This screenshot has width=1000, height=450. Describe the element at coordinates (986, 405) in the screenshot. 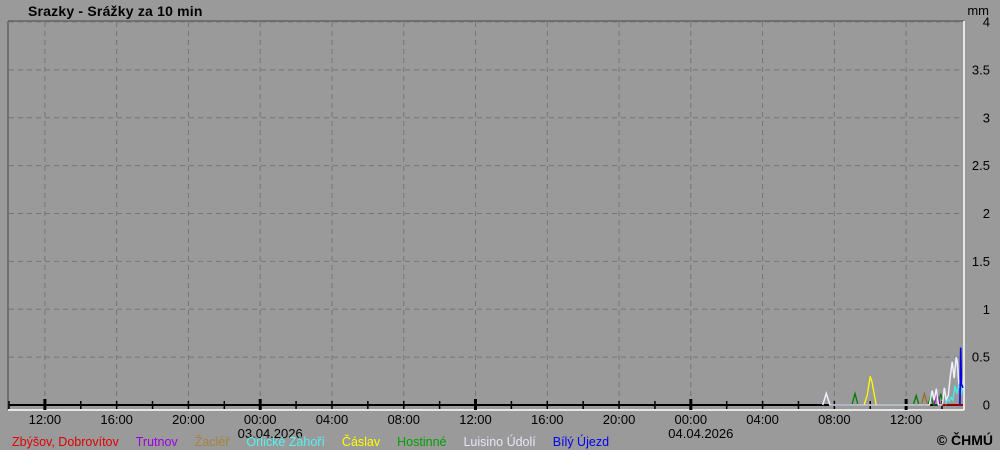

I see `y-tick-label: 0` at that location.